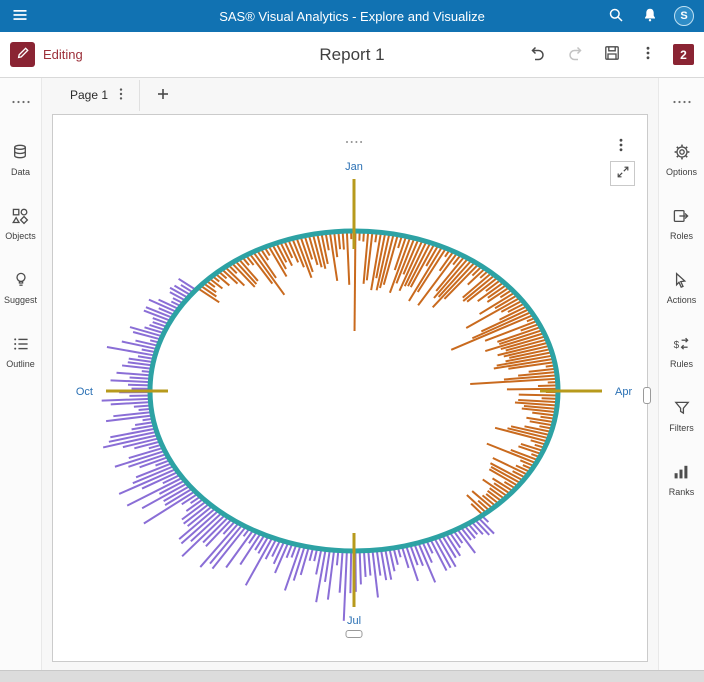 Image resolution: width=704 pixels, height=682 pixels. I want to click on pencil-icon, so click(23, 54).